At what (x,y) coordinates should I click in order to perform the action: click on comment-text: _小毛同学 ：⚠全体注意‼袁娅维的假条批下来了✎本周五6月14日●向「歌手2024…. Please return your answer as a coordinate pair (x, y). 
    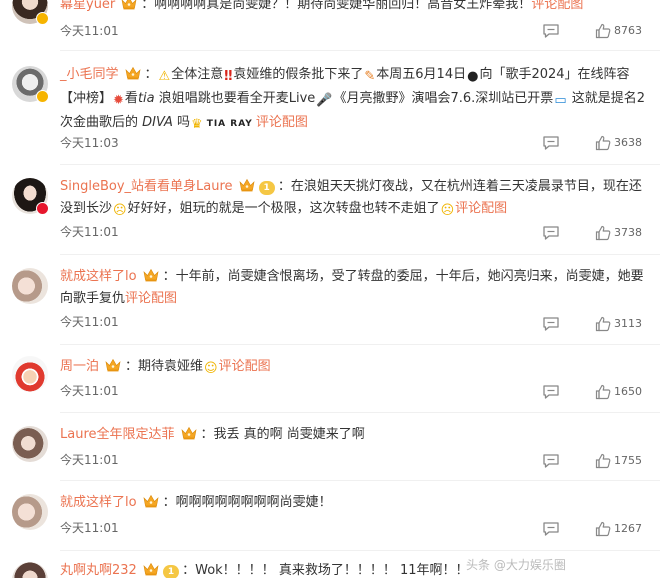
    Looking at the image, I should click on (355, 100).